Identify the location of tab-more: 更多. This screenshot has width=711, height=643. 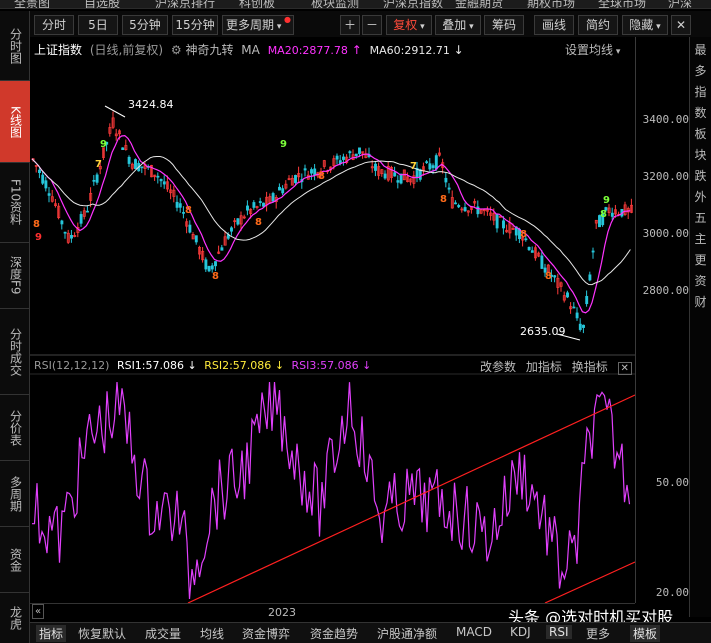
(598, 633).